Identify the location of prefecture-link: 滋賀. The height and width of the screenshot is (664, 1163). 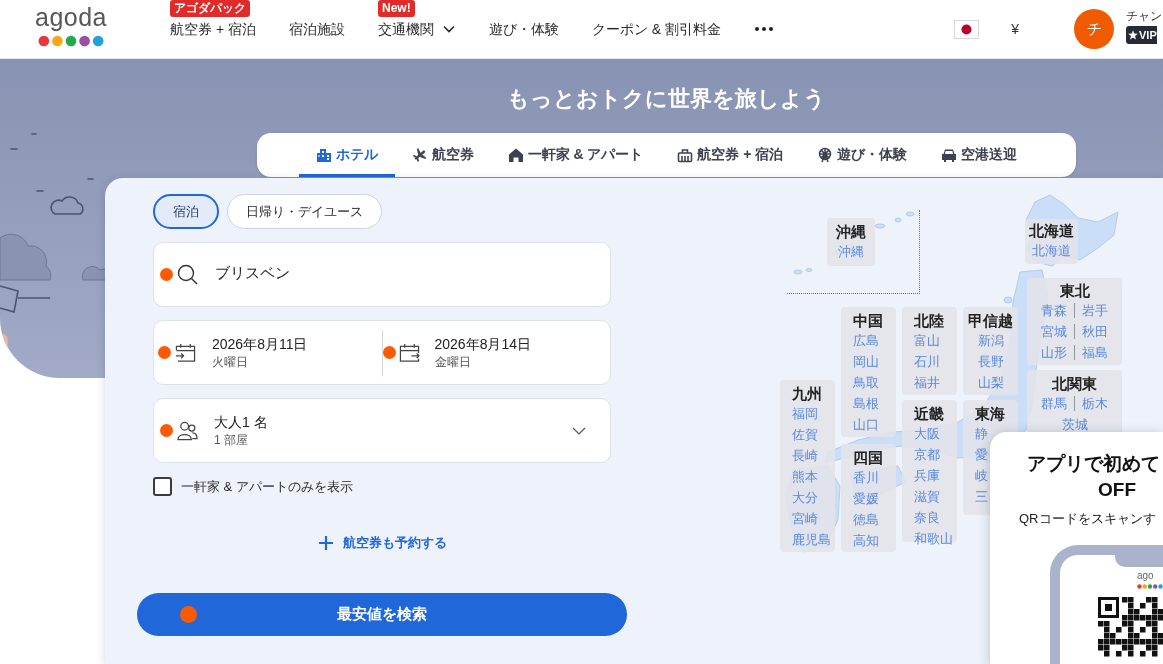
(927, 496).